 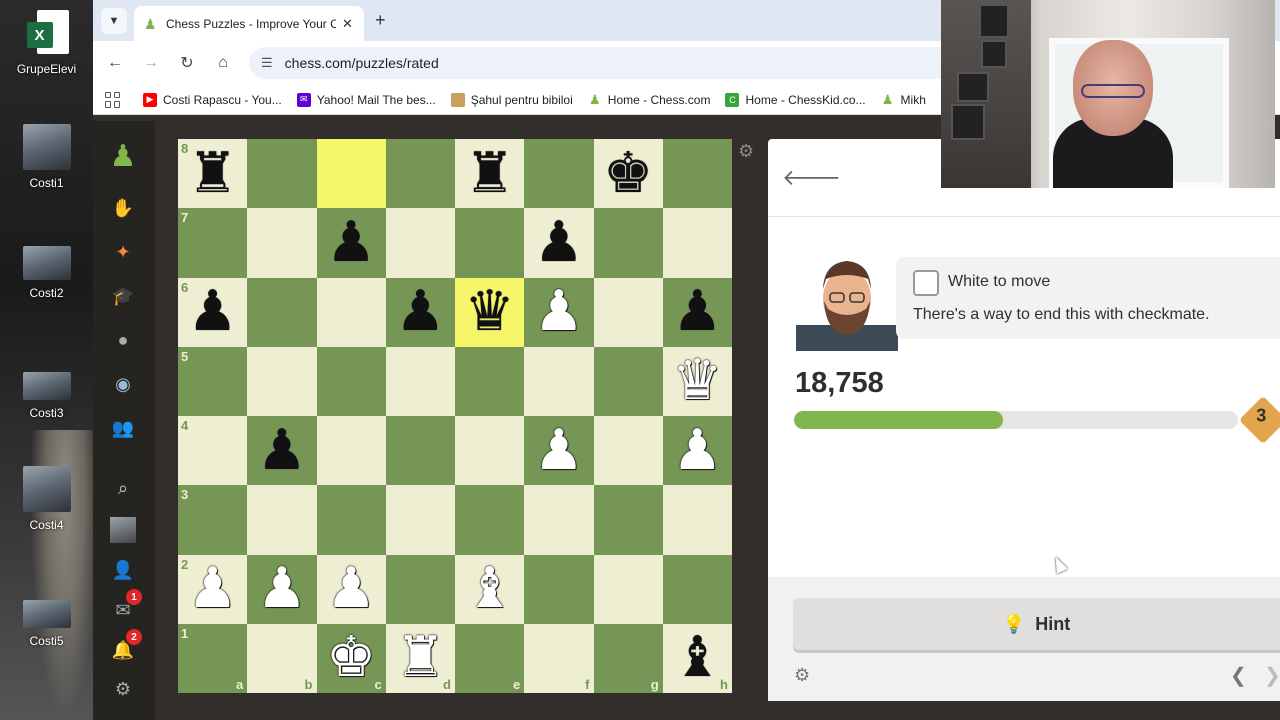 I want to click on watch-icon: ●, so click(x=123, y=340).